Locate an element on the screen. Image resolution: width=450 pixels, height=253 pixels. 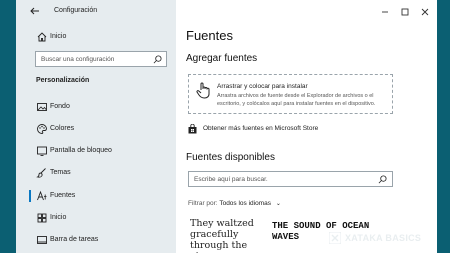
sidebar-item-label: Fuentes is located at coordinates (63, 195).